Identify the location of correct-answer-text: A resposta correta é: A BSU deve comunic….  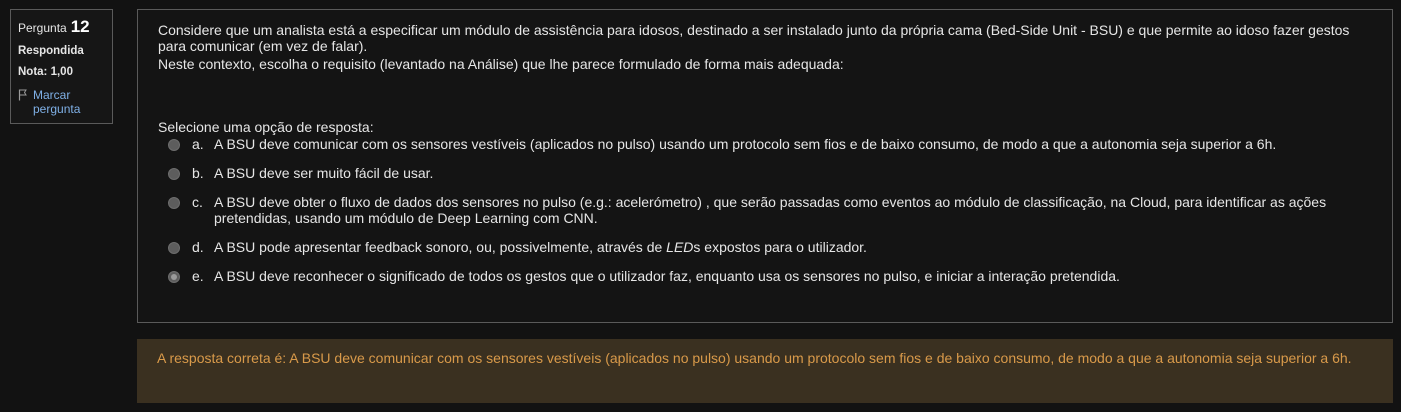
(754, 358).